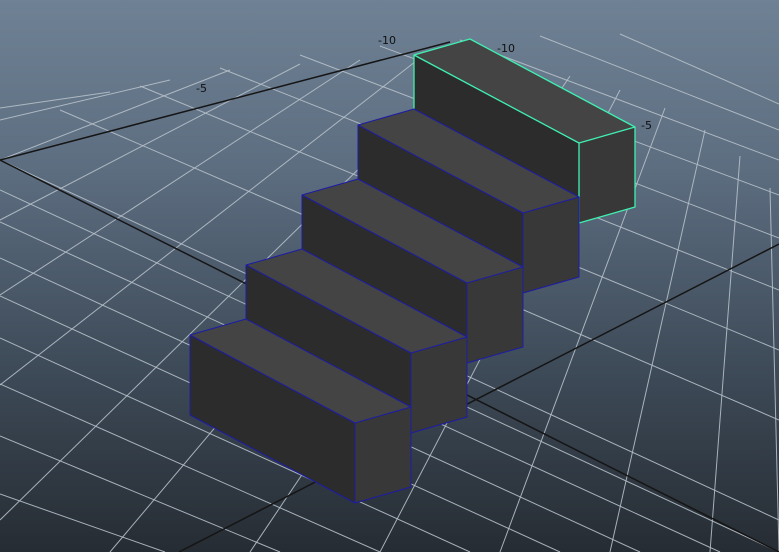 The height and width of the screenshot is (552, 779). Describe the element at coordinates (387, 40) in the screenshot. I see `grid-label-x-neg10: -10` at that location.